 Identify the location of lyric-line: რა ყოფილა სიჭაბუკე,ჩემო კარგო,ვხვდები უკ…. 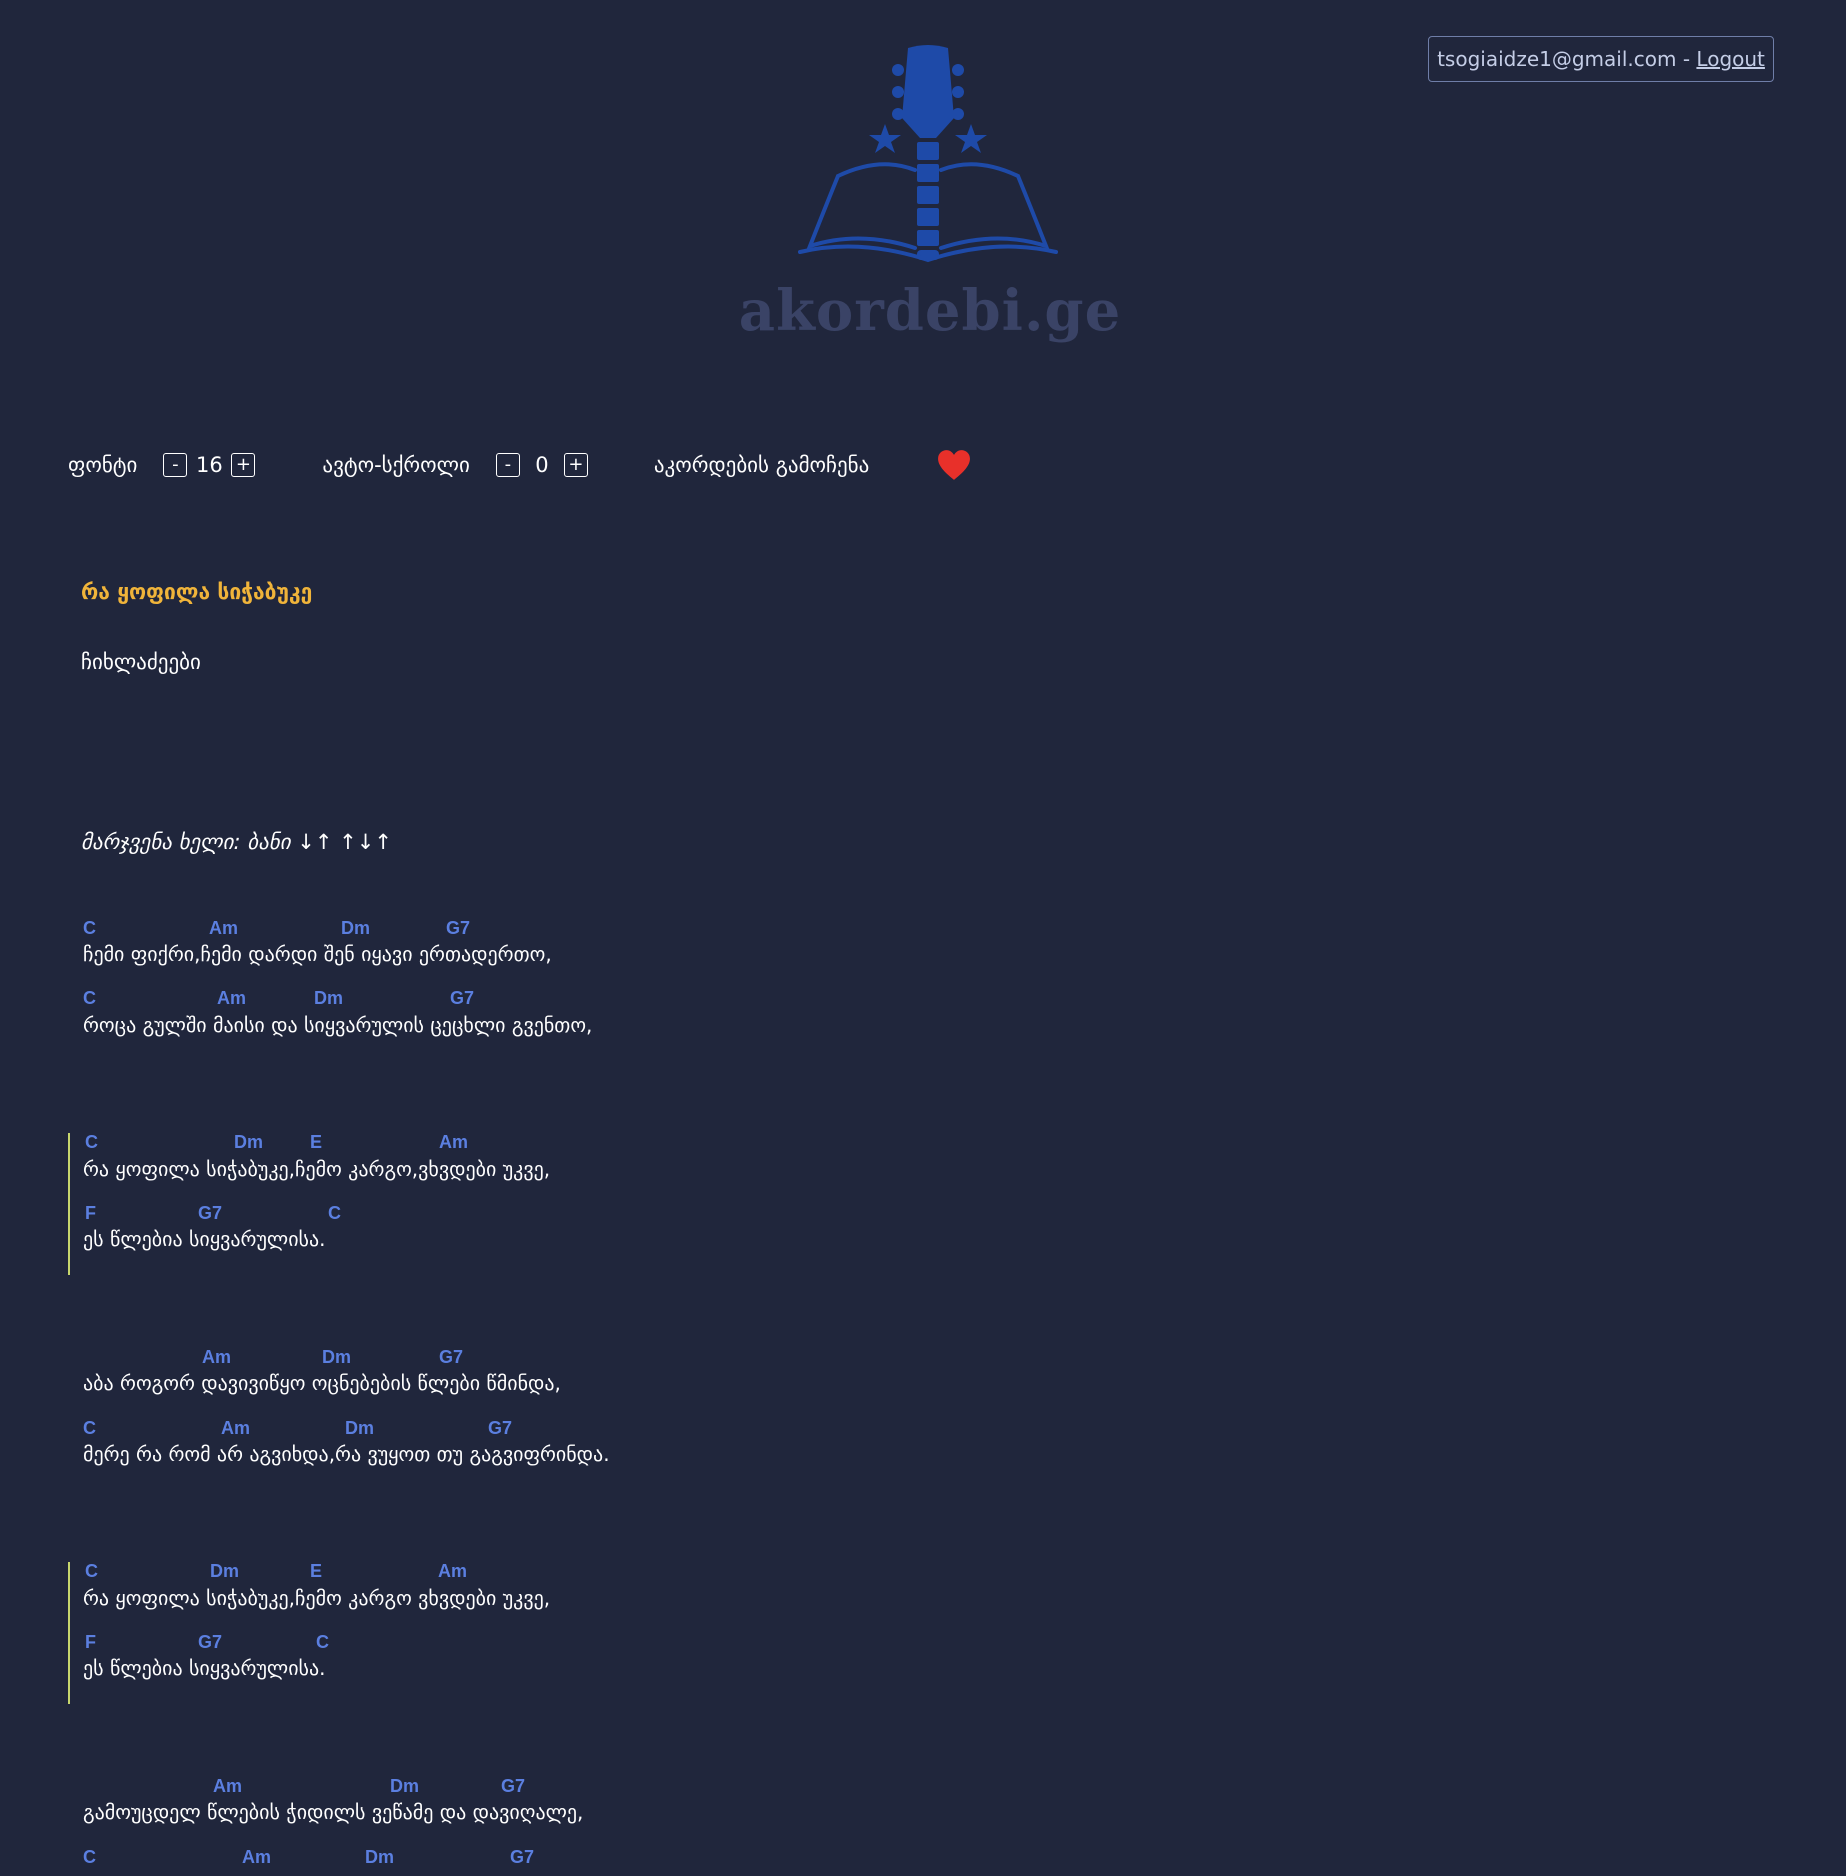
(317, 1169).